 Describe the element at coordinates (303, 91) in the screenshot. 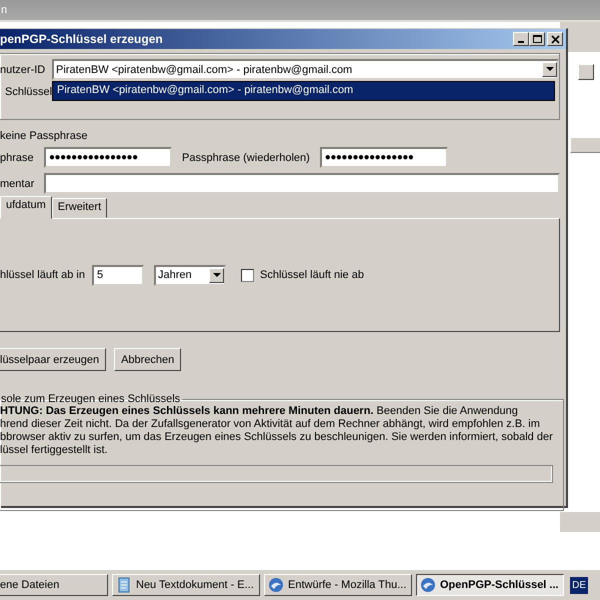

I see `dropdown-option: PiratenBW <piratenbw@gmail.com> - piratenbw@gmail.com` at that location.